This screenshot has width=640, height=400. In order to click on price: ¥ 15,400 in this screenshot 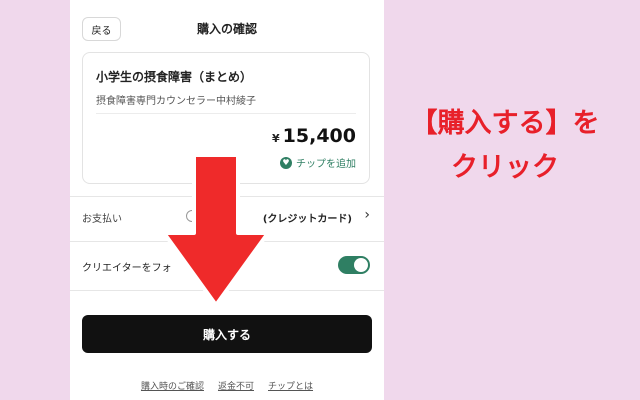, I will do `click(314, 136)`.